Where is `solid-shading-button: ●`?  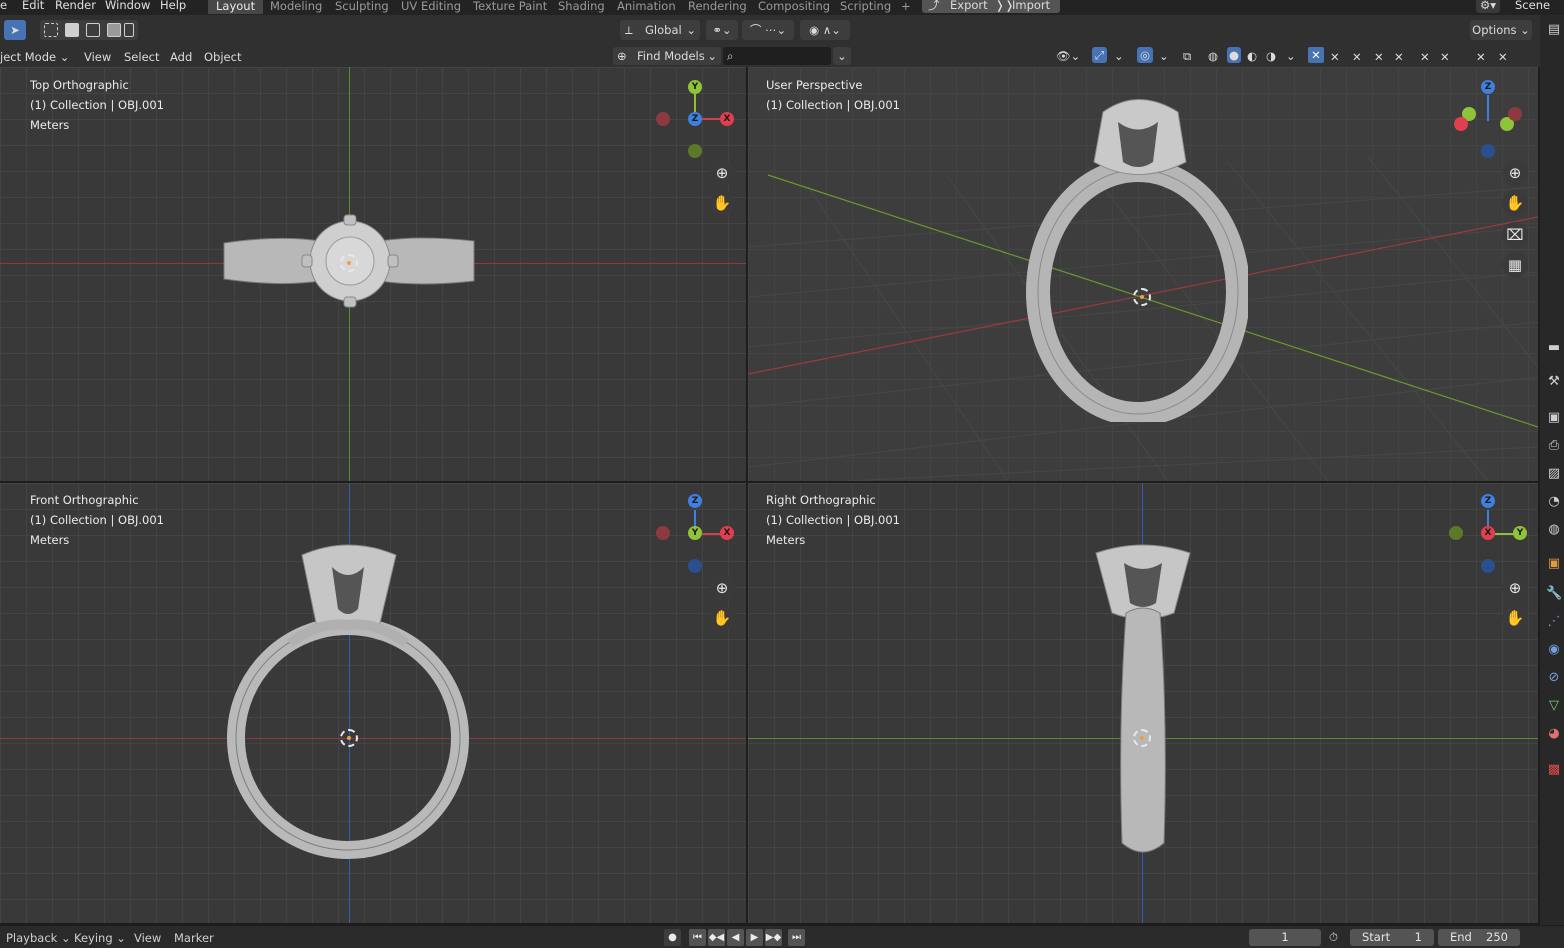
solid-shading-button: ● is located at coordinates (1234, 55).